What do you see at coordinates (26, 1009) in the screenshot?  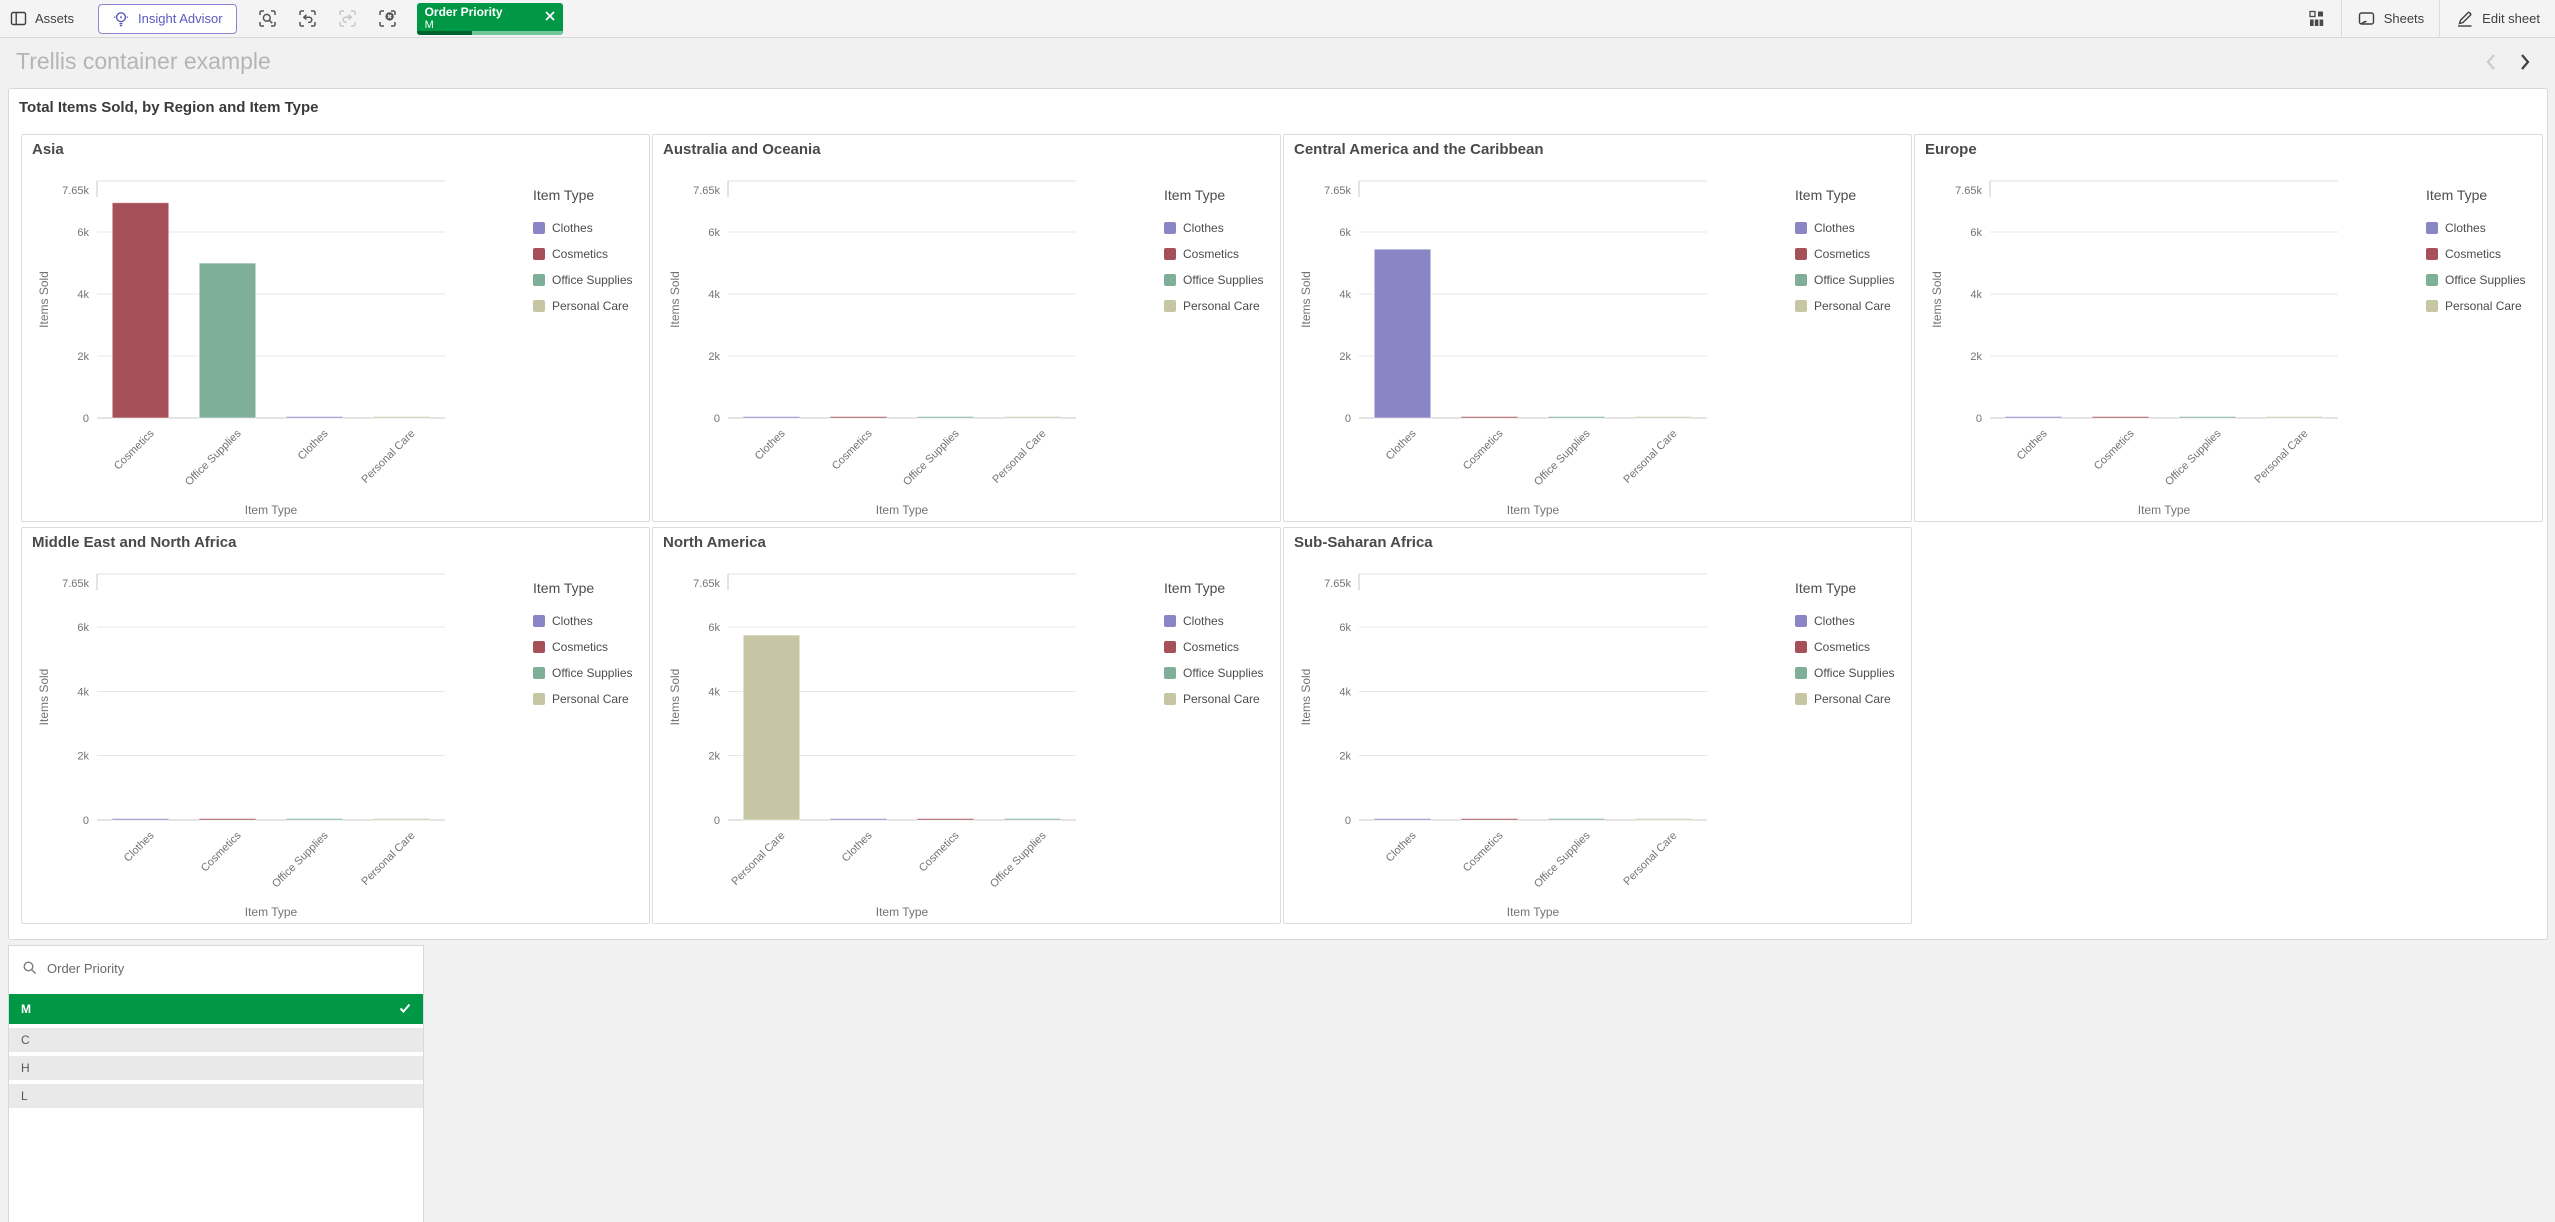 I see `filter-option-label: M` at bounding box center [26, 1009].